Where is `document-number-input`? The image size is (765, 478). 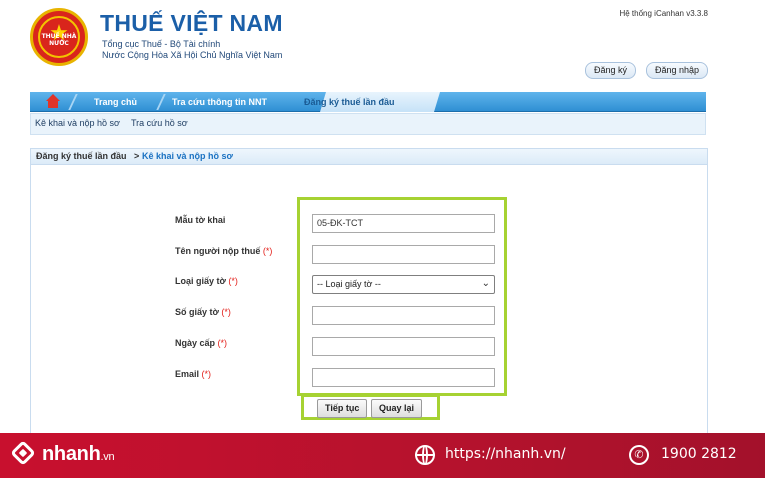 document-number-input is located at coordinates (403, 315).